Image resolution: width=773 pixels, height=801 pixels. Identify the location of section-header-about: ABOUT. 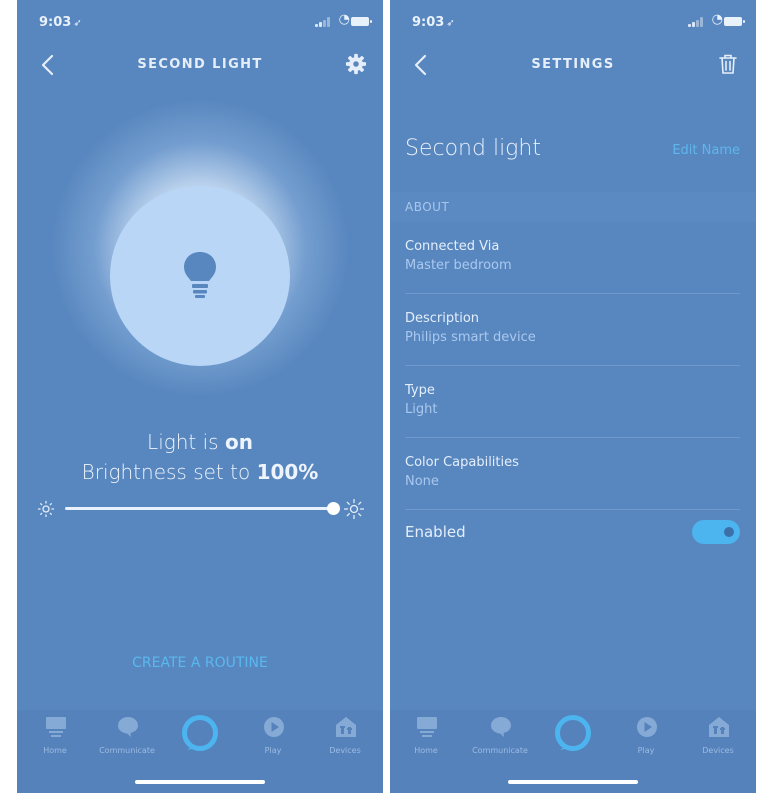
(573, 207).